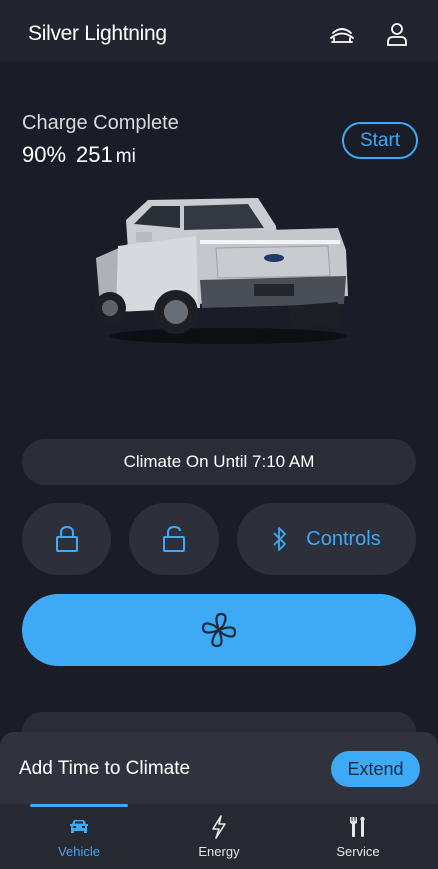  I want to click on vehicle-image, so click(221, 271).